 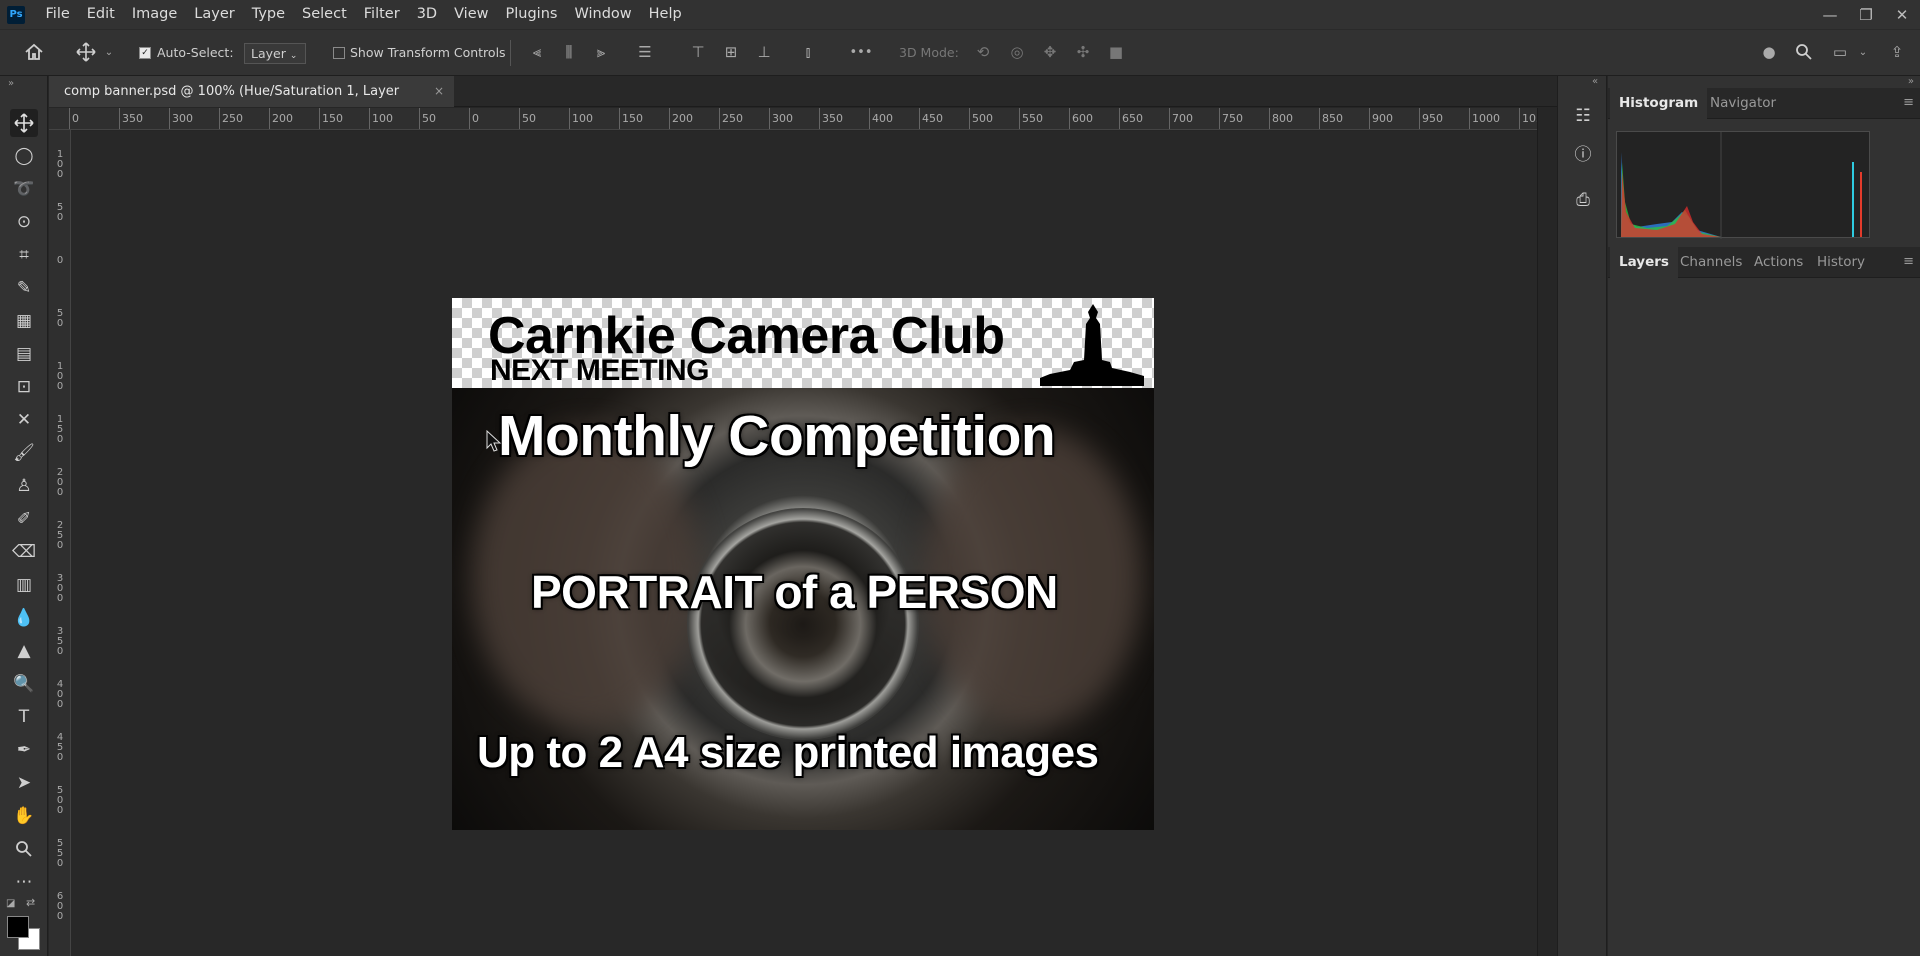 I want to click on tab-navigator: Navigator, so click(x=1743, y=103).